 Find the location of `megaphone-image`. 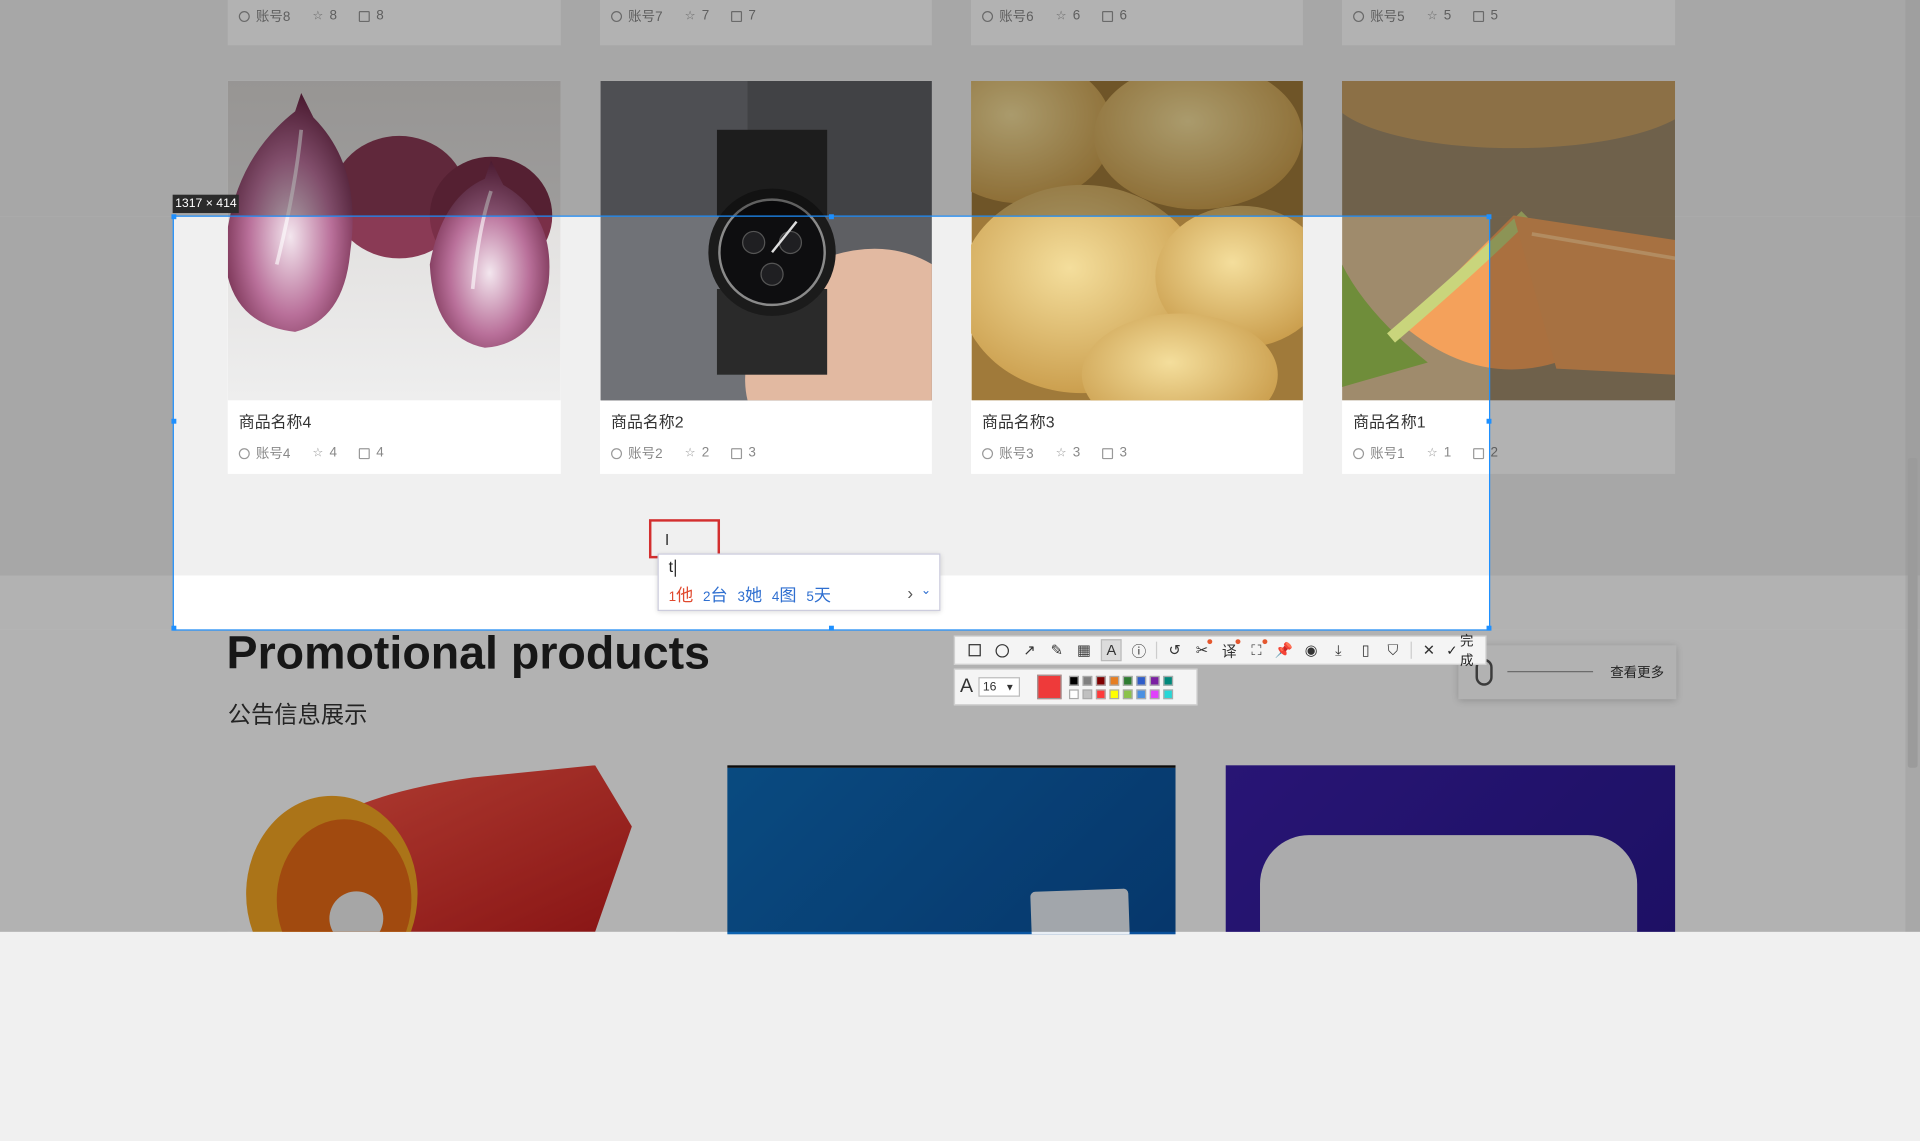

megaphone-image is located at coordinates (439, 848).